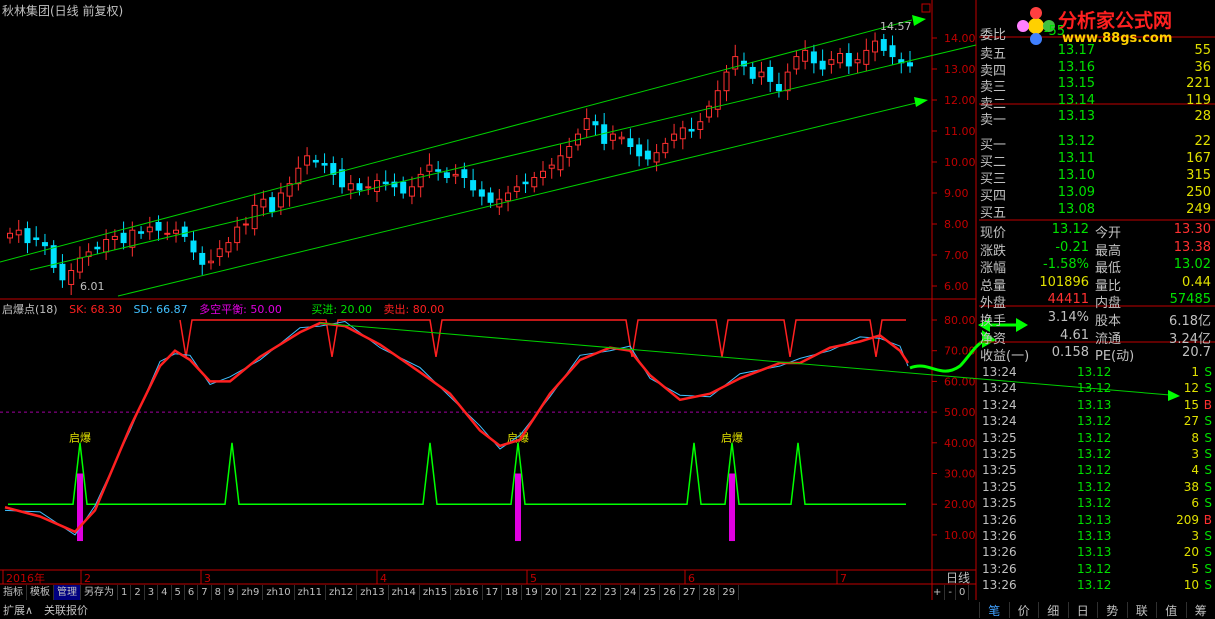  What do you see at coordinates (690, 592) in the screenshot?
I see `bottom-tab: 27` at bounding box center [690, 592].